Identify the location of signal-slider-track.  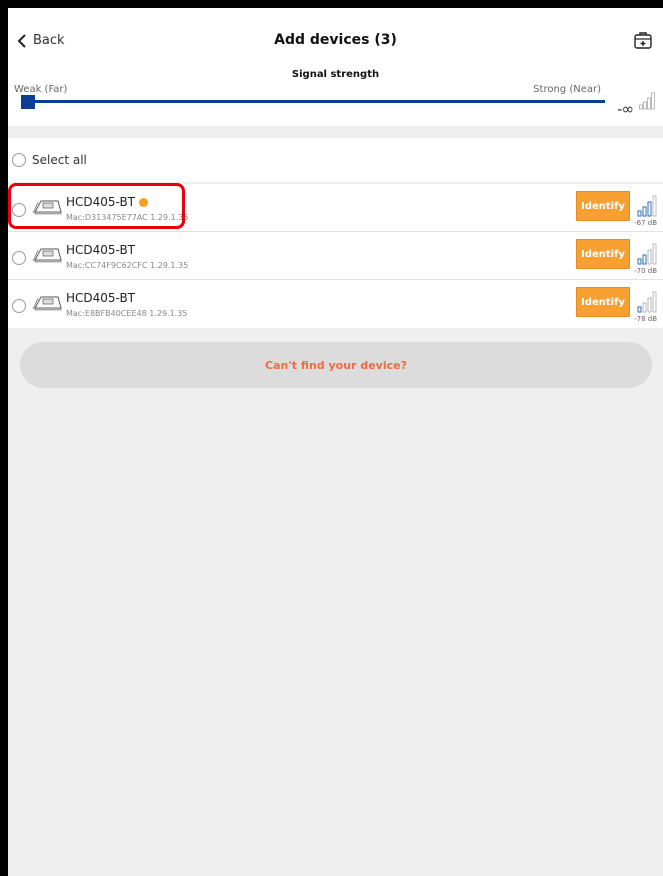
(313, 101).